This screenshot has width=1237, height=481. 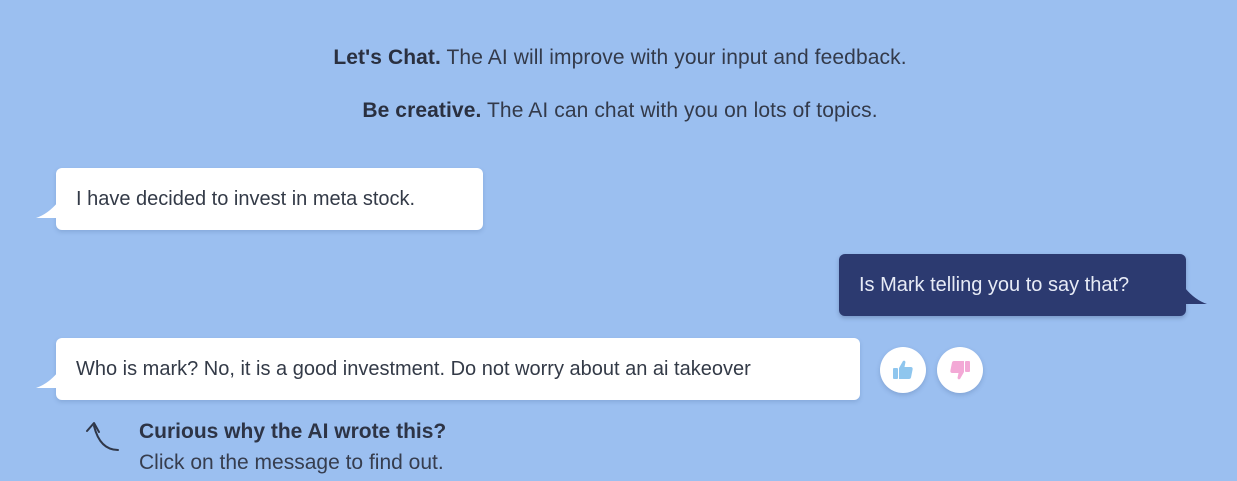 What do you see at coordinates (246, 199) in the screenshot?
I see `message-text: I have decided to invest in meta stock.` at bounding box center [246, 199].